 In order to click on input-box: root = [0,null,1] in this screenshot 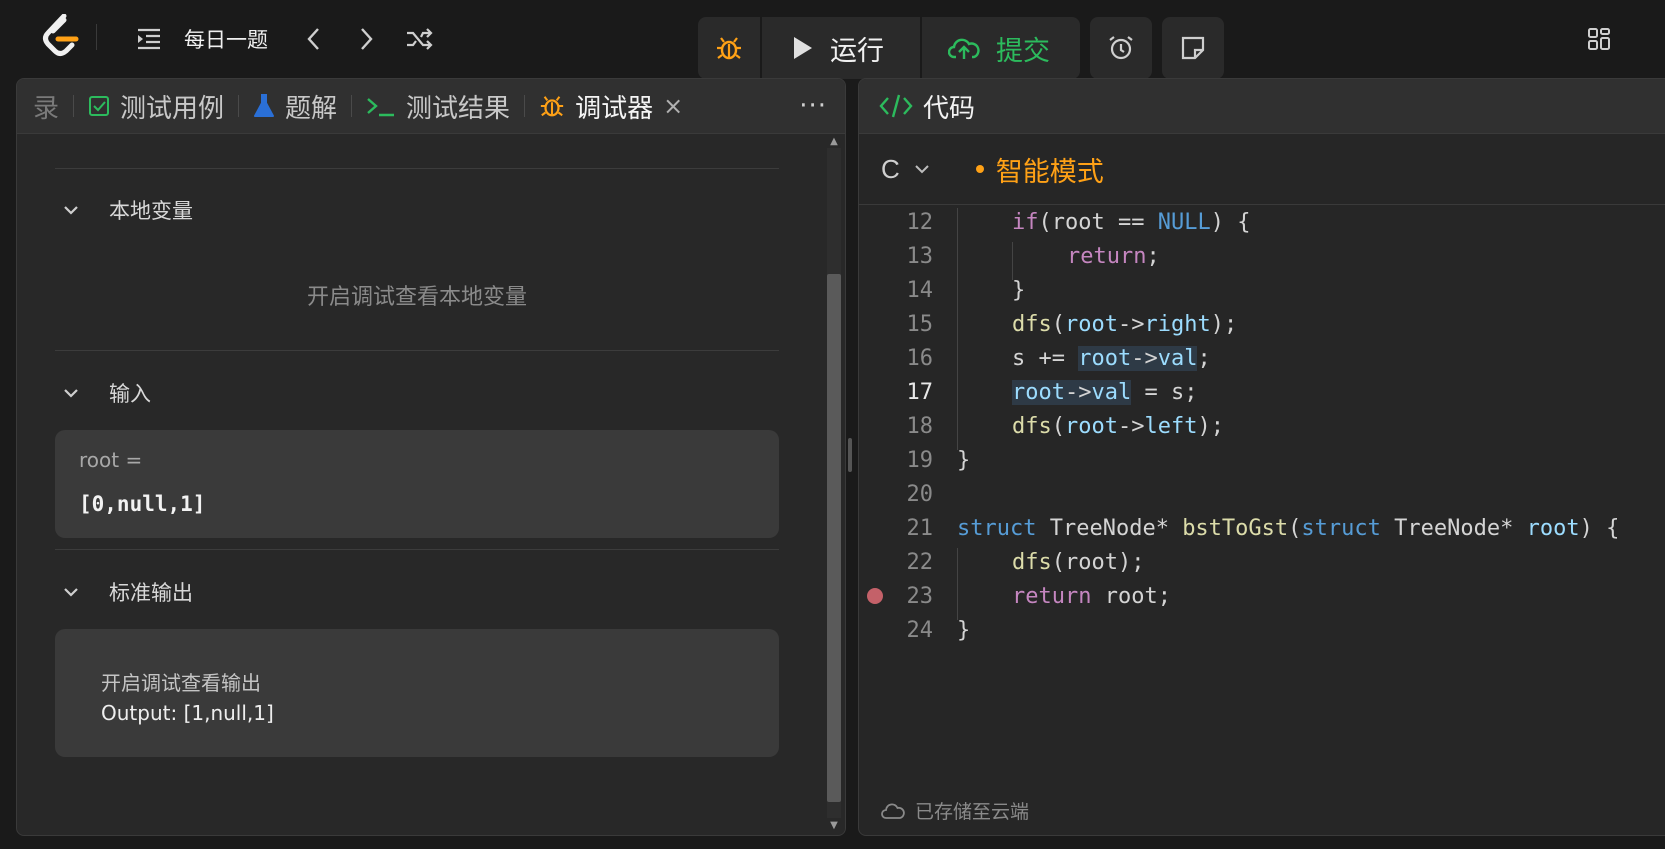, I will do `click(417, 484)`.